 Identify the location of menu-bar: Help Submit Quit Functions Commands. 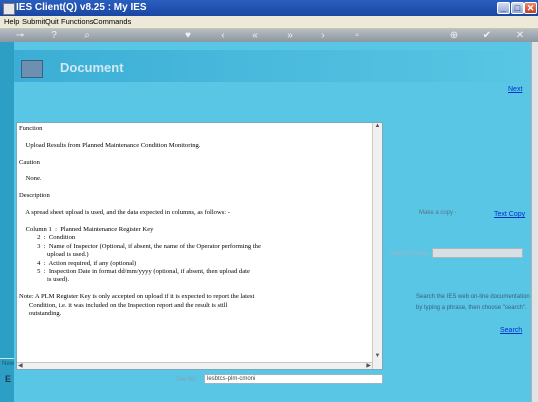
(269, 22).